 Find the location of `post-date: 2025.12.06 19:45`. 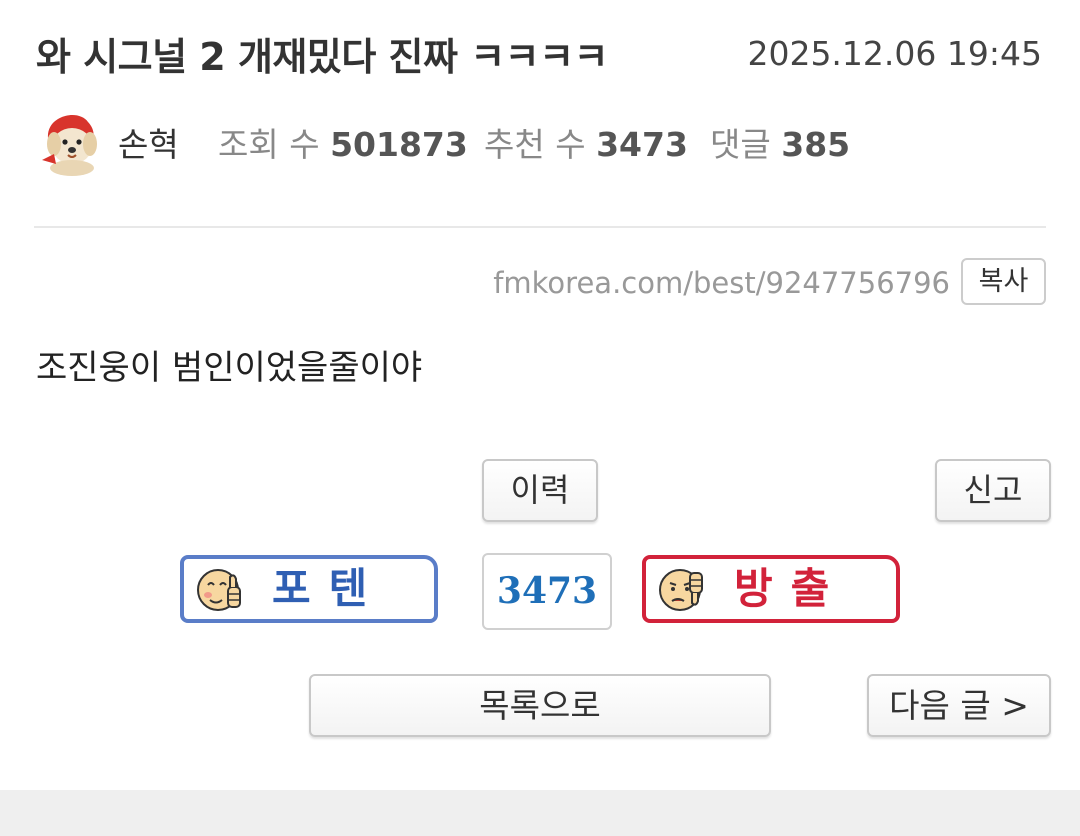

post-date: 2025.12.06 19:45 is located at coordinates (894, 53).